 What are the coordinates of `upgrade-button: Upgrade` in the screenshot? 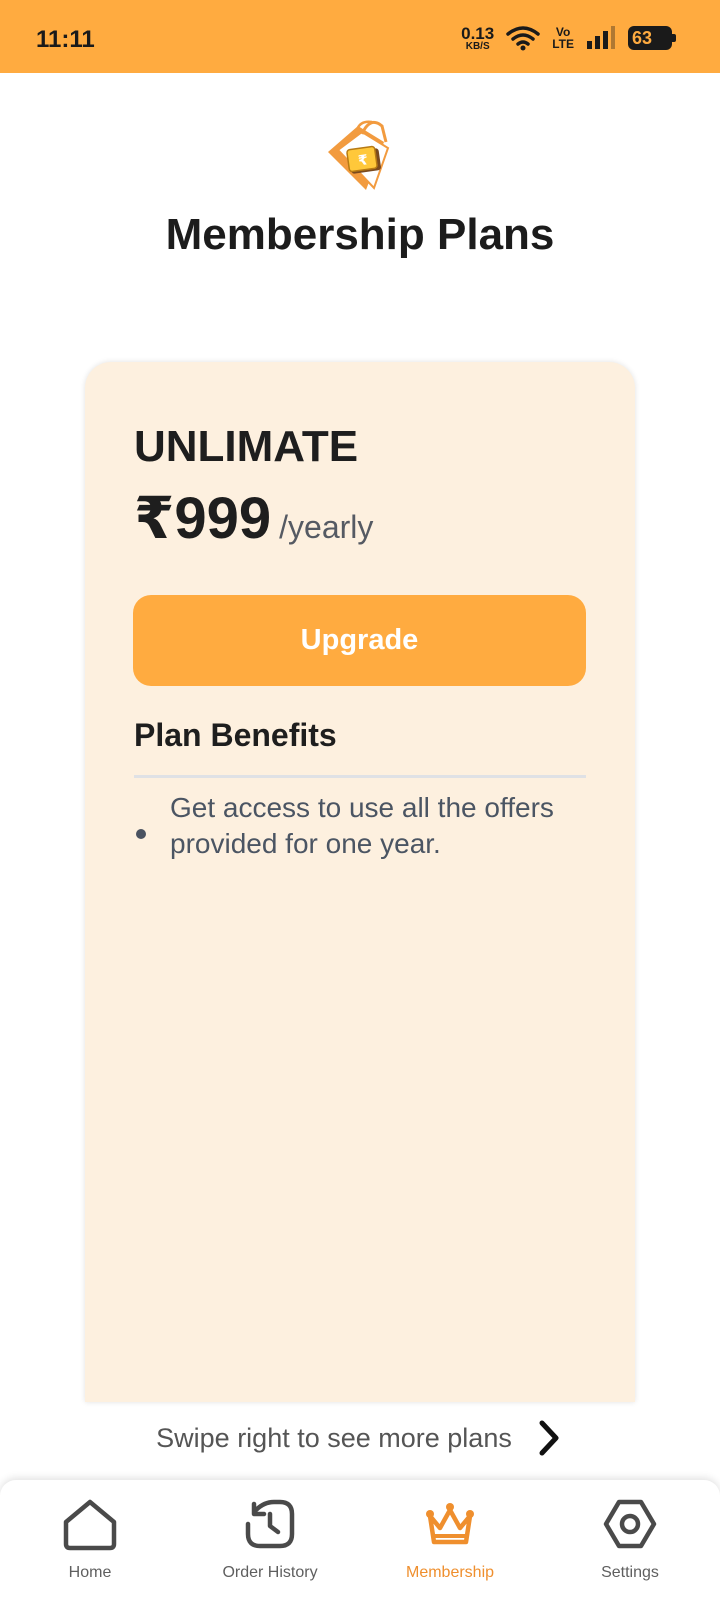 It's located at (359, 640).